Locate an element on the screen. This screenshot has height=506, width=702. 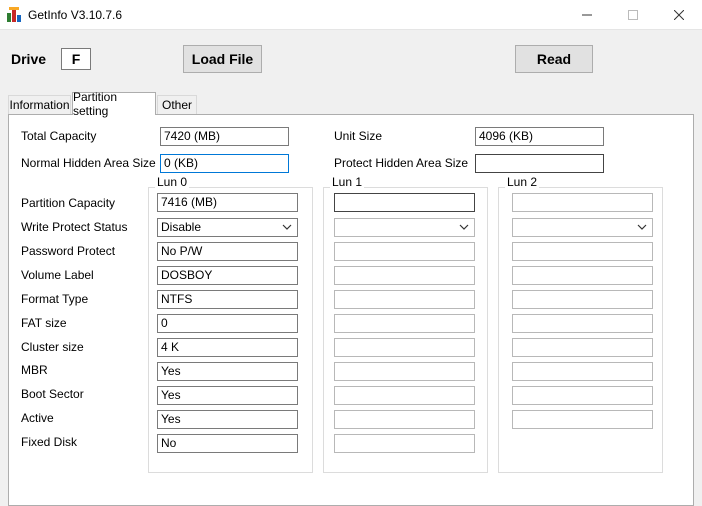
tab-other: Other is located at coordinates (177, 104).